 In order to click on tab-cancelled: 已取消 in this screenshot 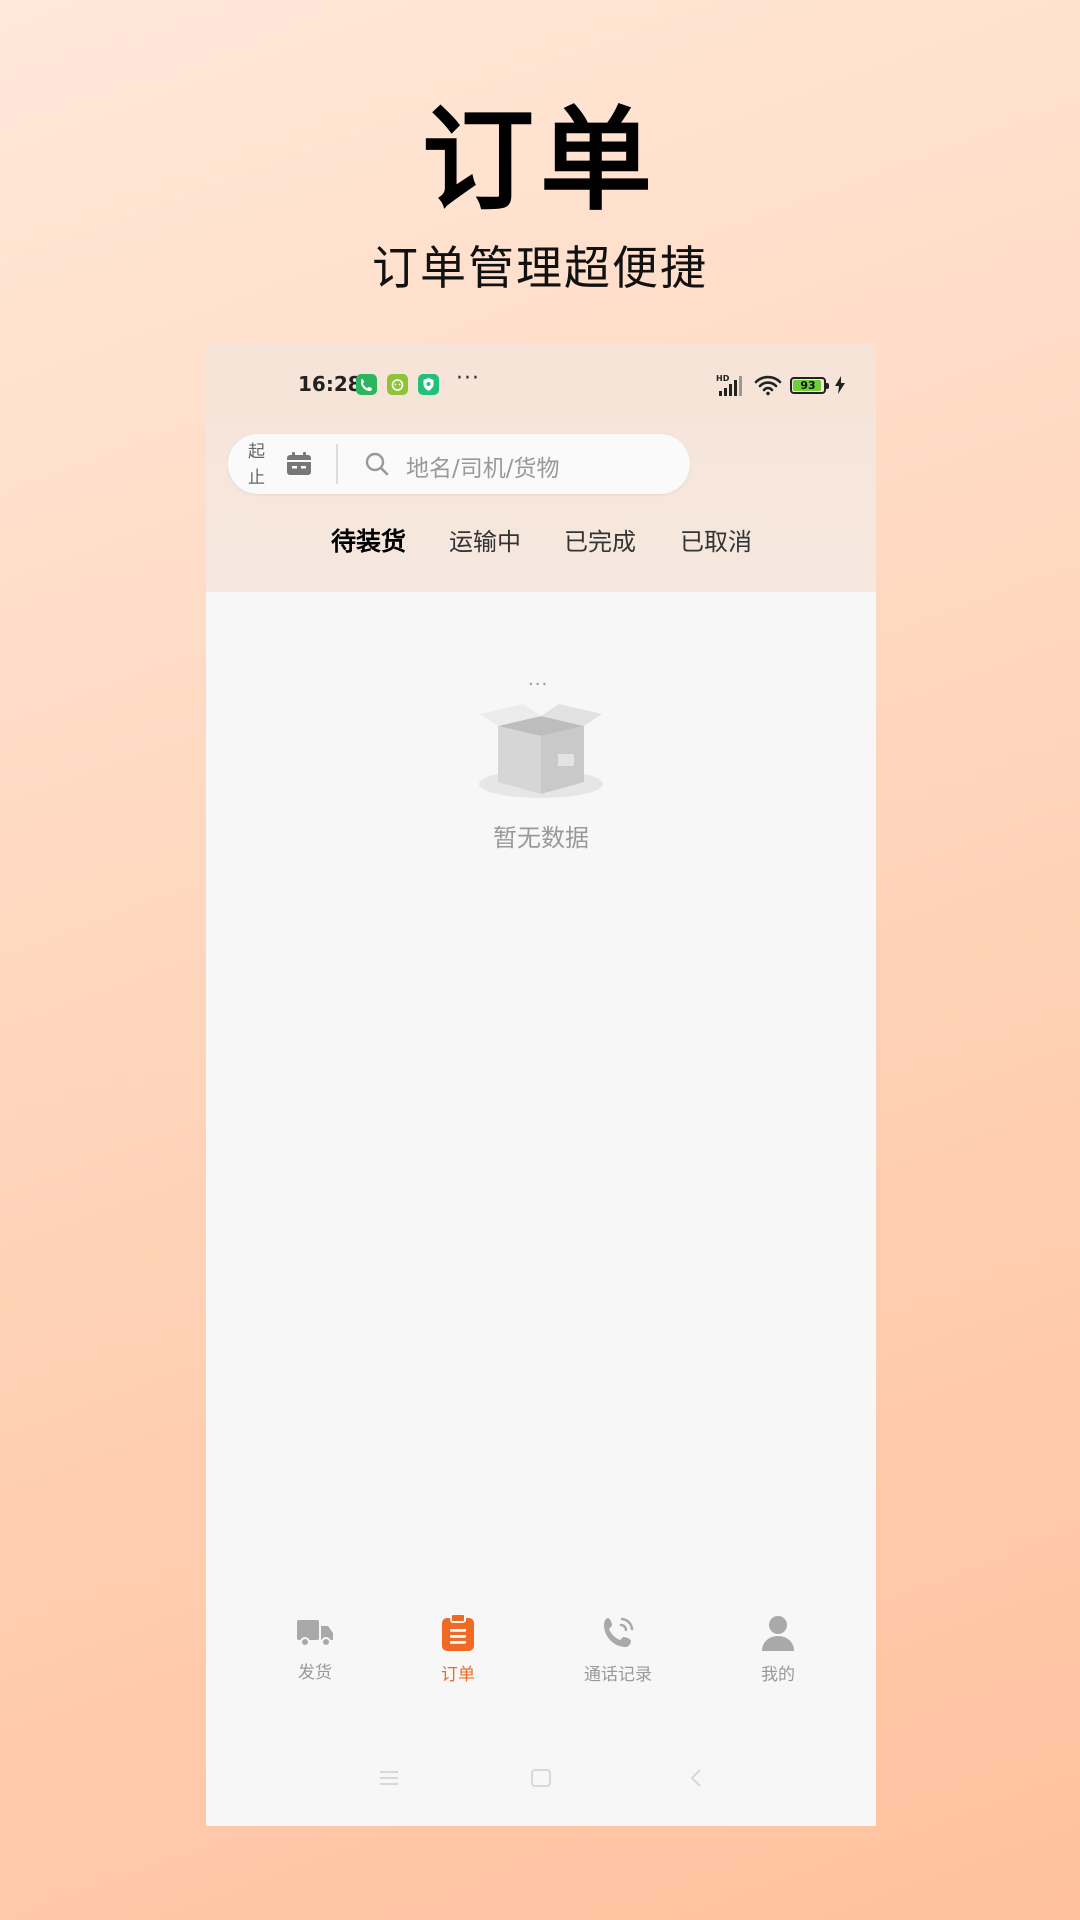, I will do `click(716, 539)`.